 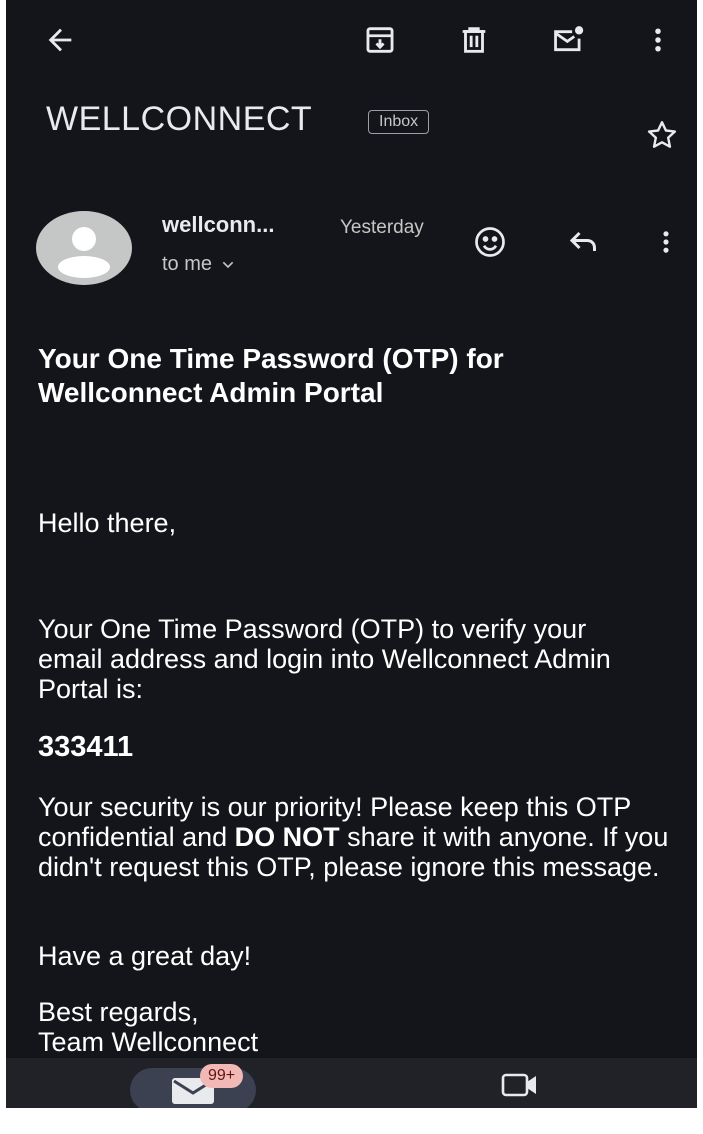 I want to click on closing-text: Have a great day!, so click(x=145, y=956).